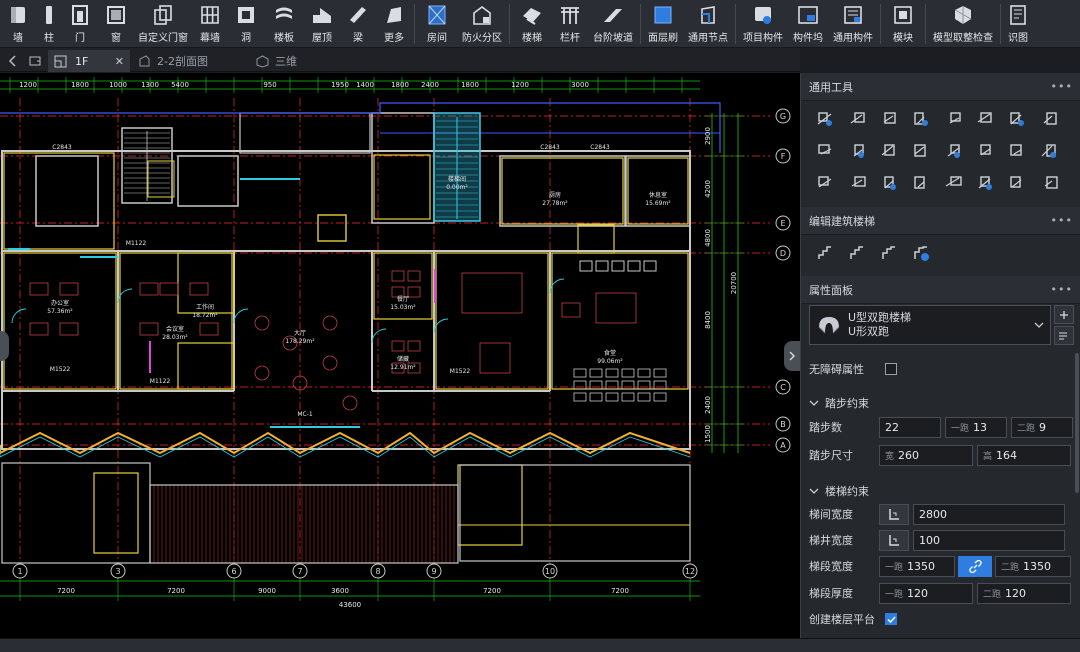 This screenshot has width=1080, height=652. What do you see at coordinates (889, 151) in the screenshot?
I see `break-tool-button` at bounding box center [889, 151].